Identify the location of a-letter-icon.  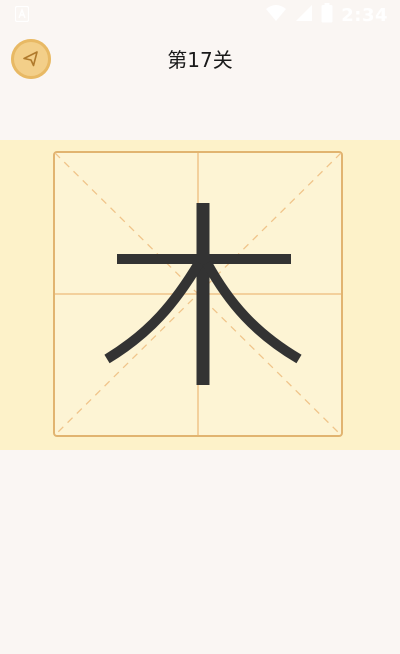
(22, 14).